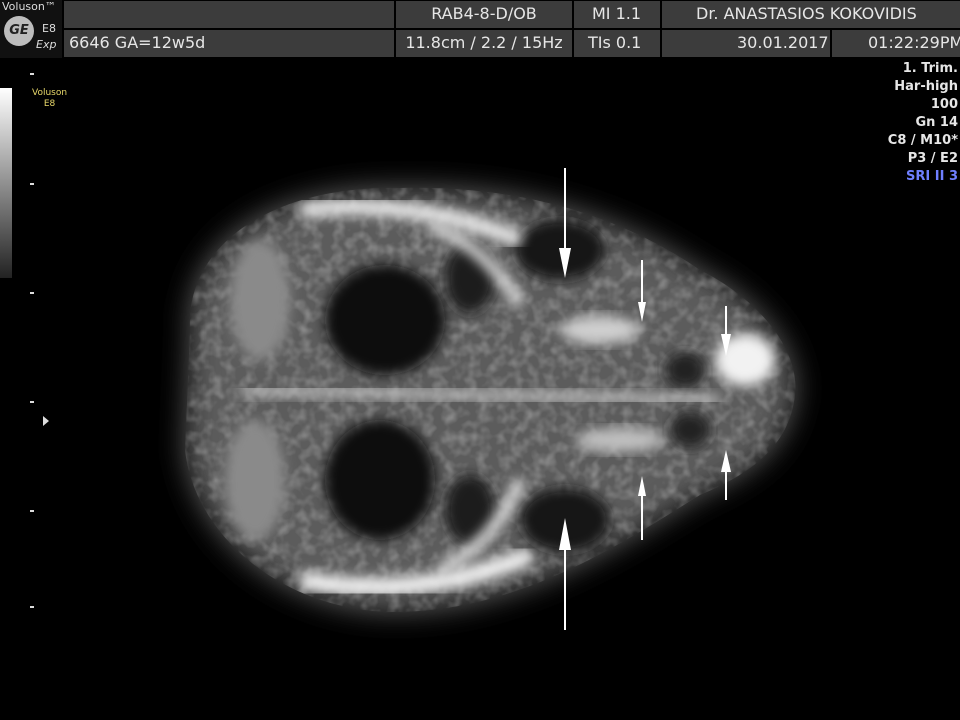  Describe the element at coordinates (617, 43) in the screenshot. I see `tis-label: TIs 0.1` at that location.